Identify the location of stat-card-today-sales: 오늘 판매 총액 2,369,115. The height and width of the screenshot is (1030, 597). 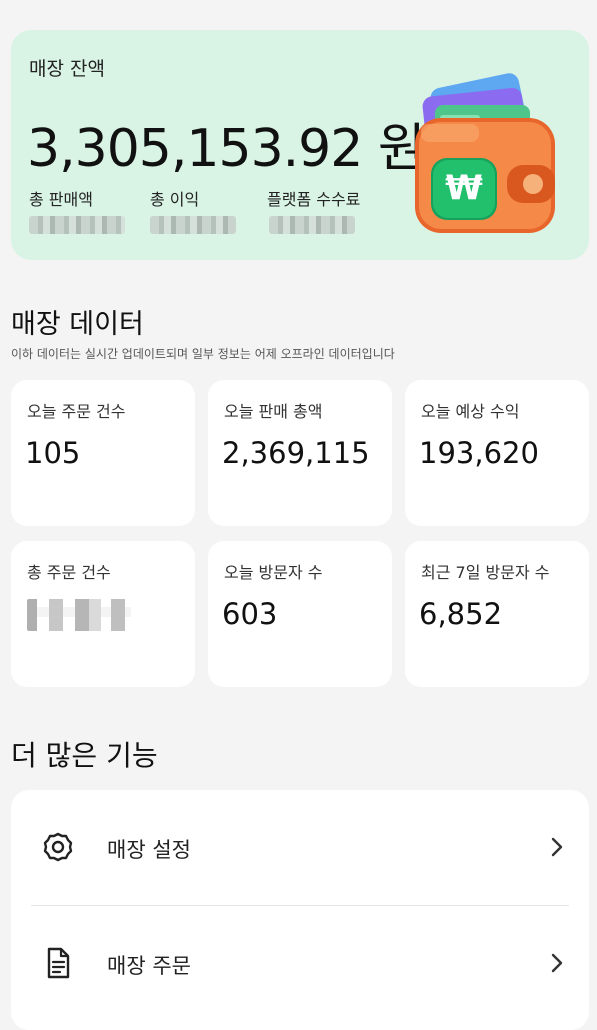
(300, 453).